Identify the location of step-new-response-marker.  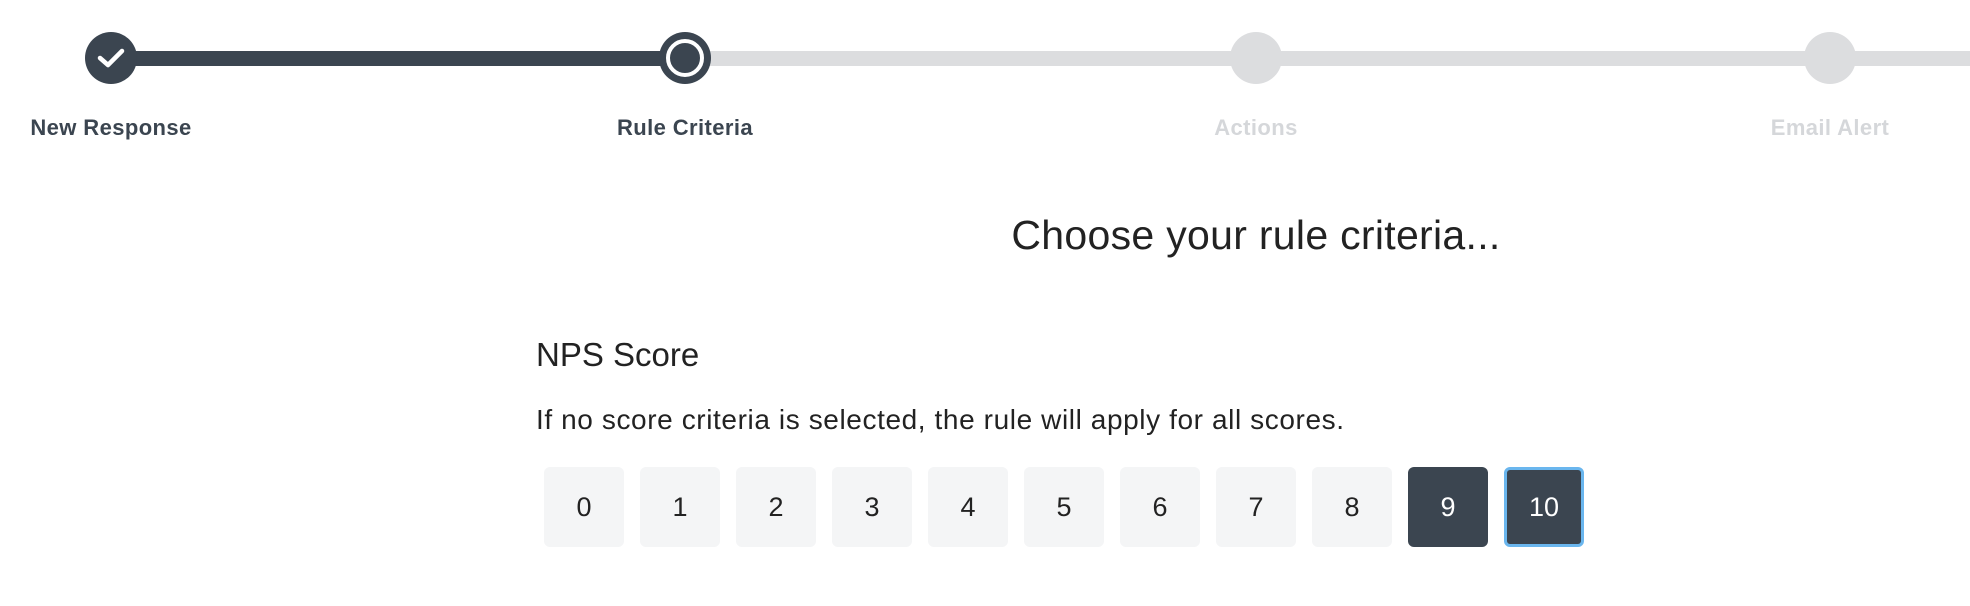
(111, 58).